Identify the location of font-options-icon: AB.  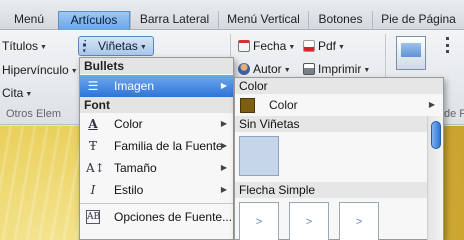
(93, 217).